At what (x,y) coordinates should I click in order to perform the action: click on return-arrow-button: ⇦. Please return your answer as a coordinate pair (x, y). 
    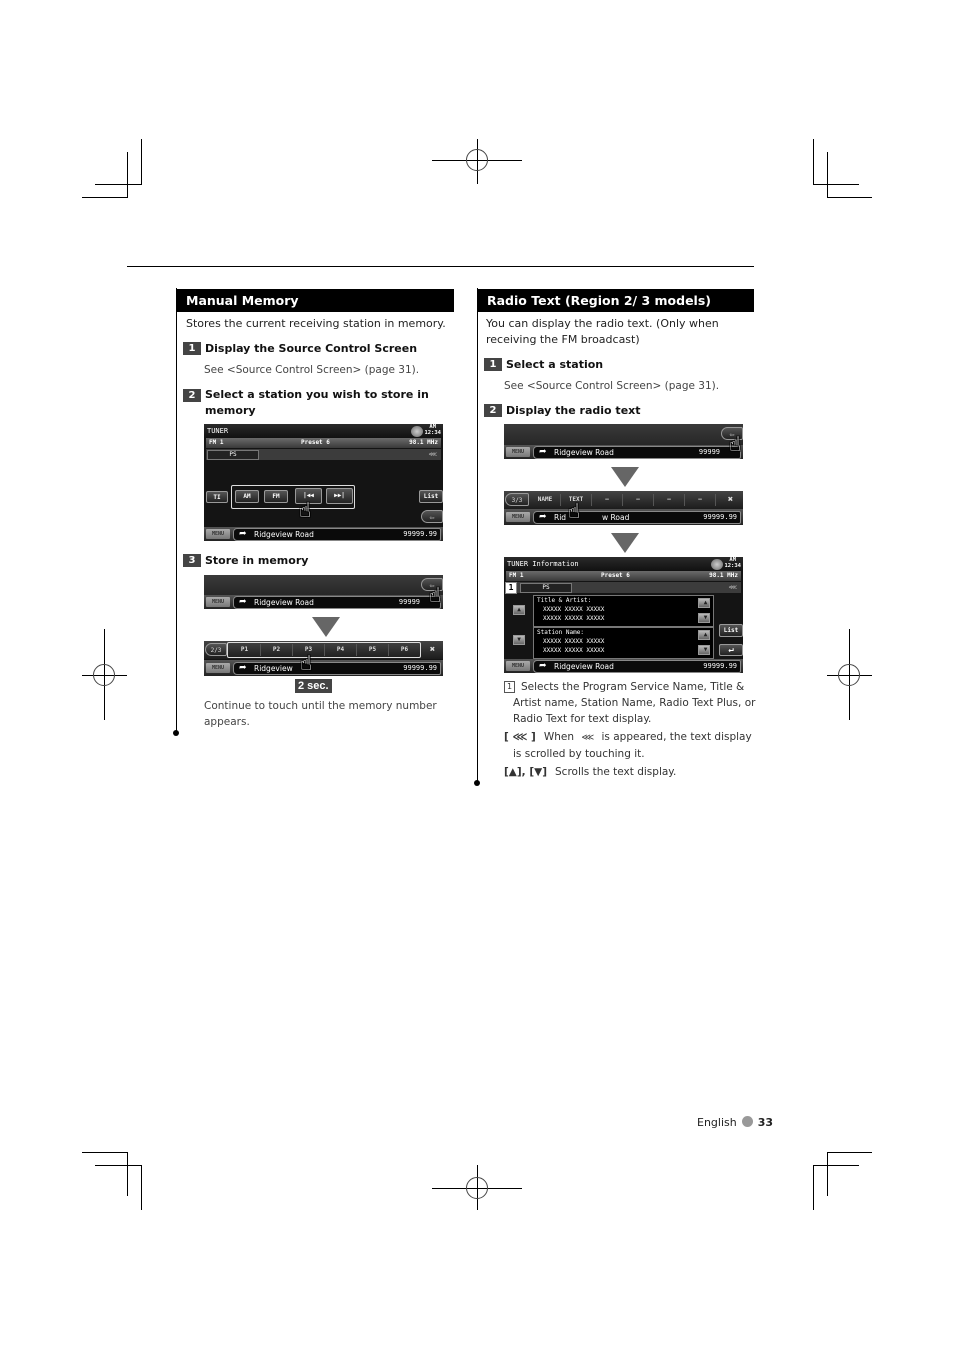
    Looking at the image, I should click on (432, 516).